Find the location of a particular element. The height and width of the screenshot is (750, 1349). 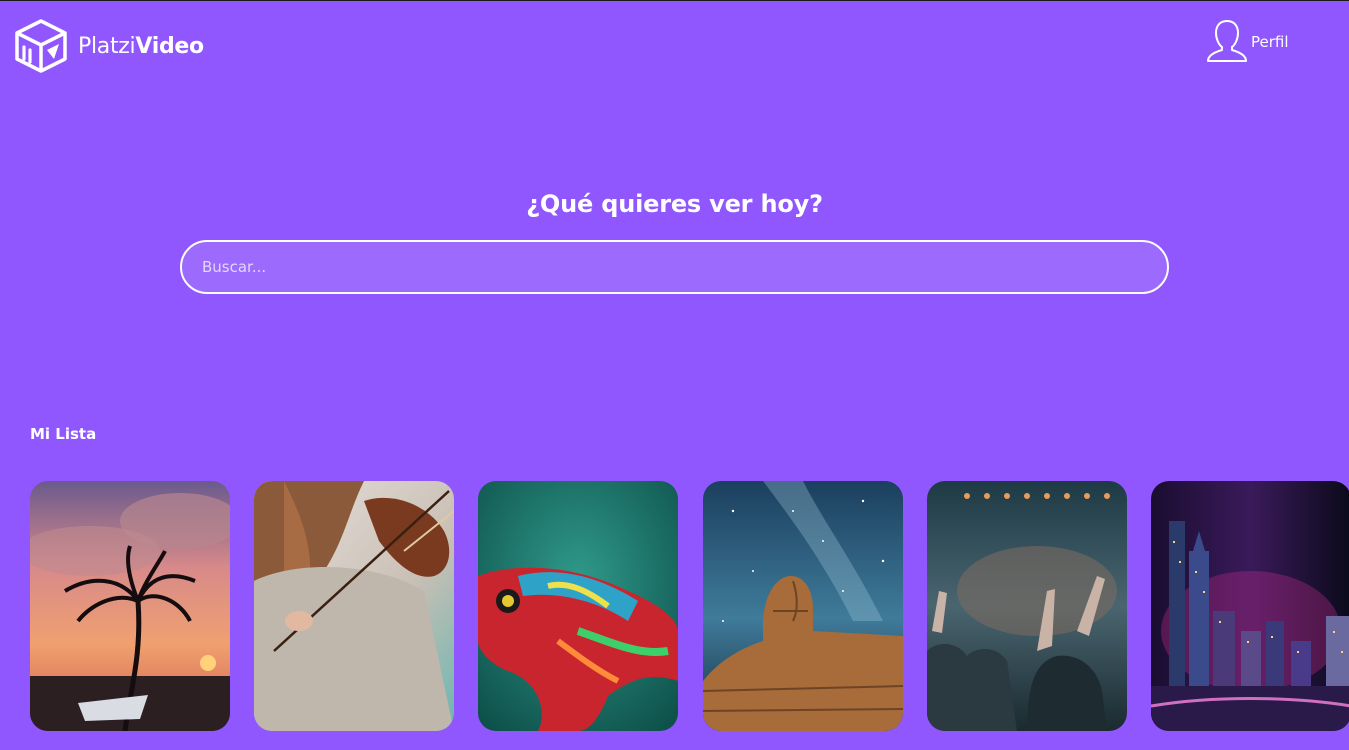

beach-sunset-thumbnail is located at coordinates (130, 606).